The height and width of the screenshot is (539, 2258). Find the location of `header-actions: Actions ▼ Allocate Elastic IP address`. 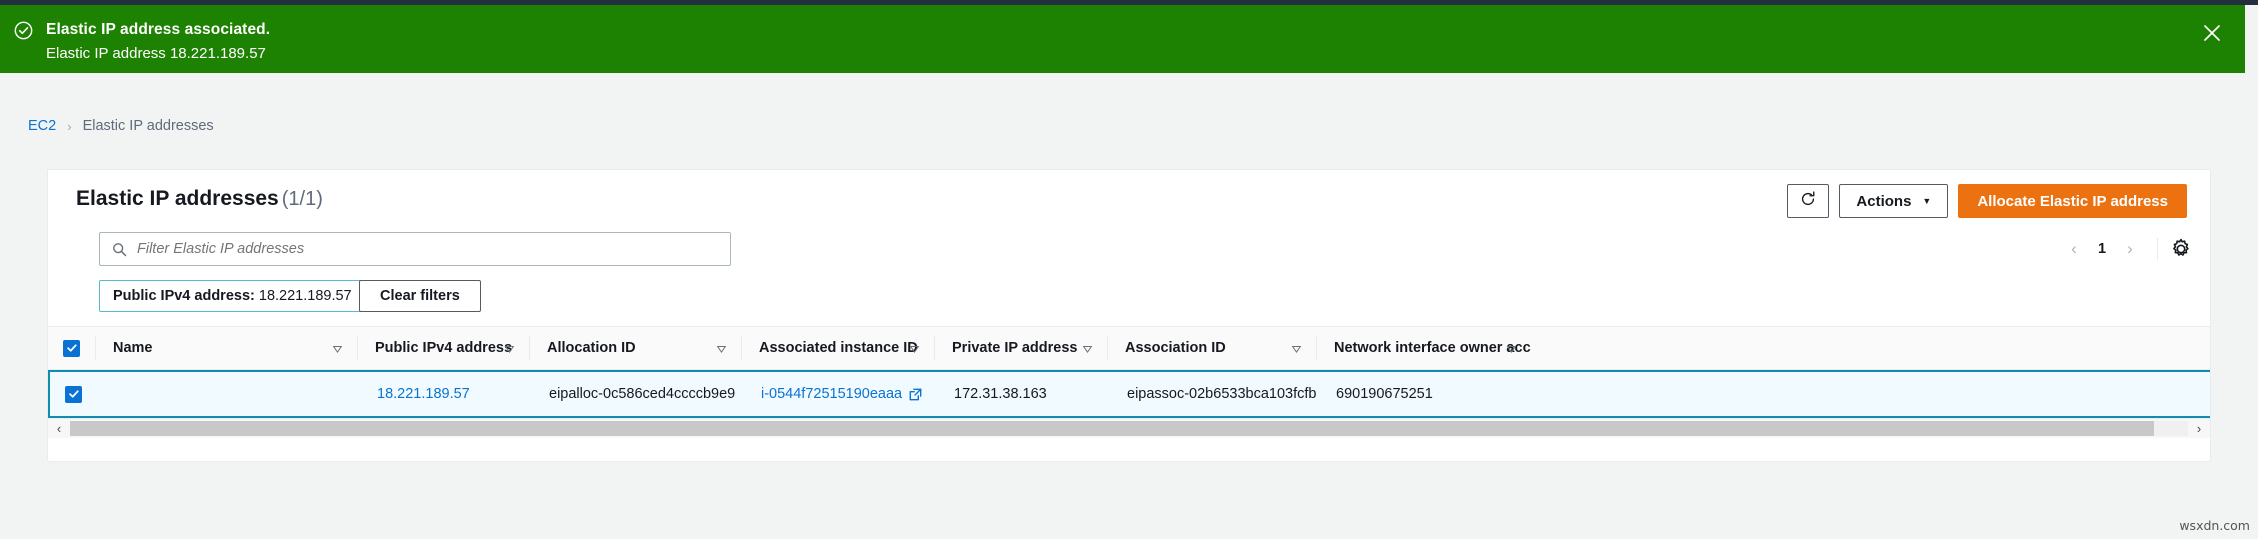

header-actions: Actions ▼ Allocate Elastic IP address is located at coordinates (1987, 201).